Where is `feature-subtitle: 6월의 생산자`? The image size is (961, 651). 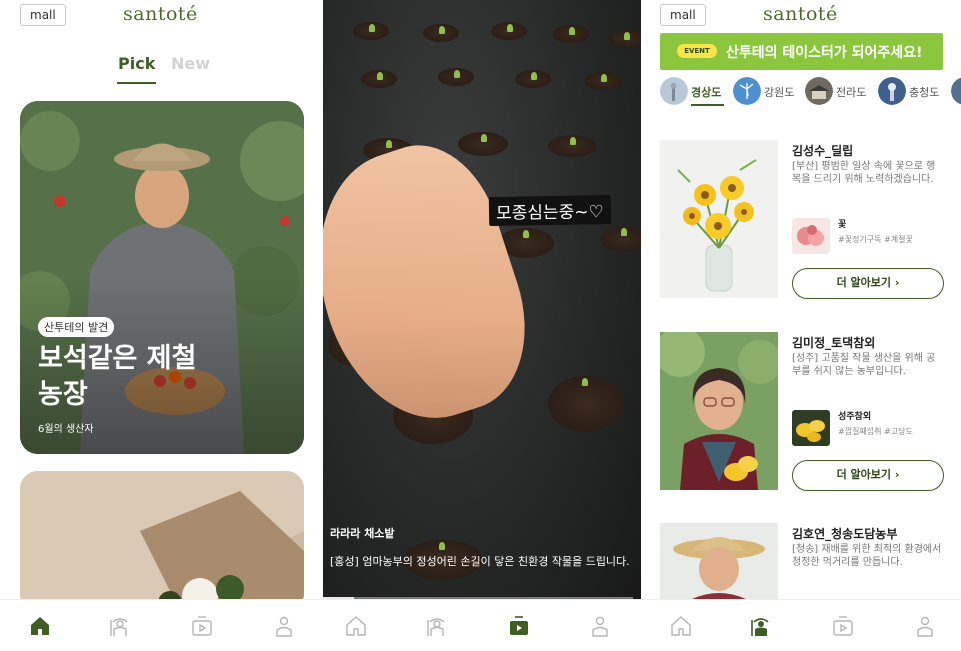 feature-subtitle: 6월의 생산자 is located at coordinates (66, 429).